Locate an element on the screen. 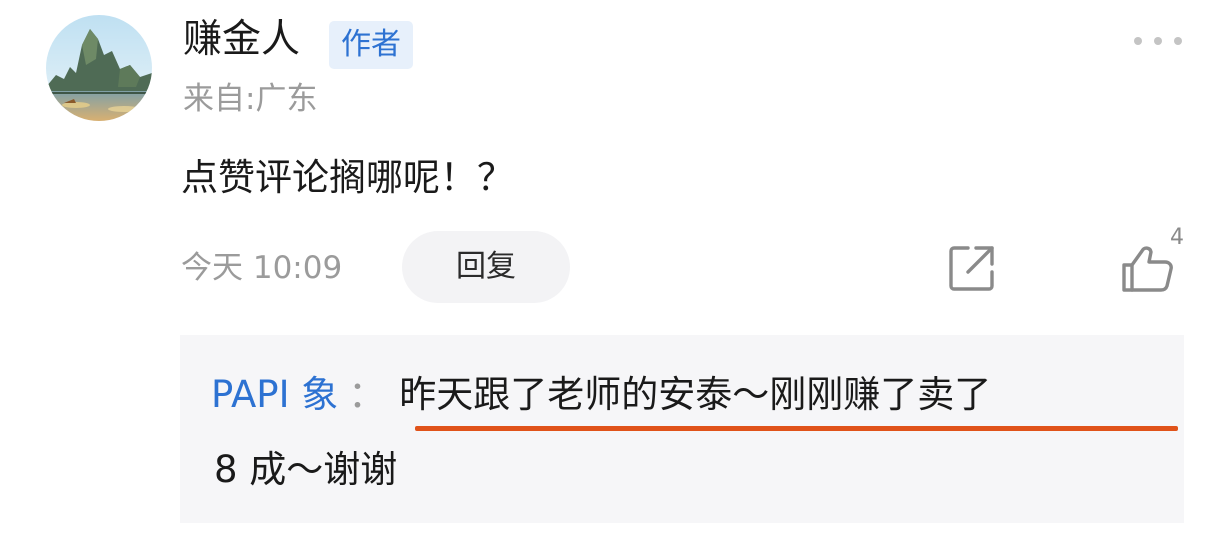  reply-text-line1: 昨天跟了老师的安泰～刚刚赚了卖了 is located at coordinates (695, 394).